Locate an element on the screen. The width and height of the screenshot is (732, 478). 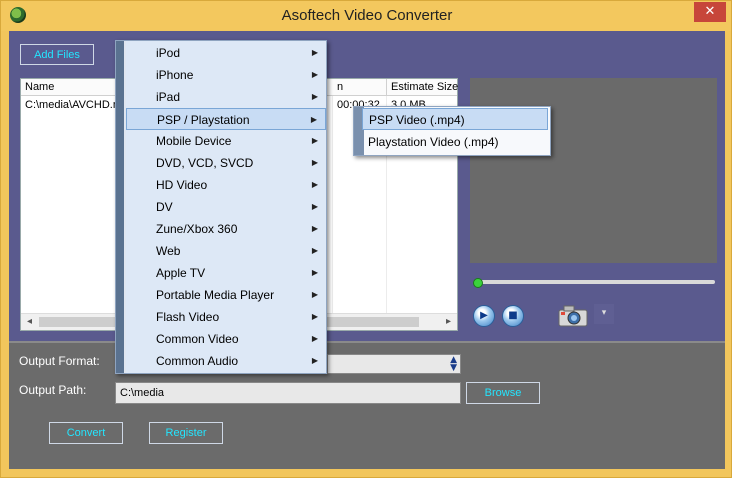
menu-item-playstation-video-mp4: Playstation Video (.mp4) is located at coordinates (455, 142).